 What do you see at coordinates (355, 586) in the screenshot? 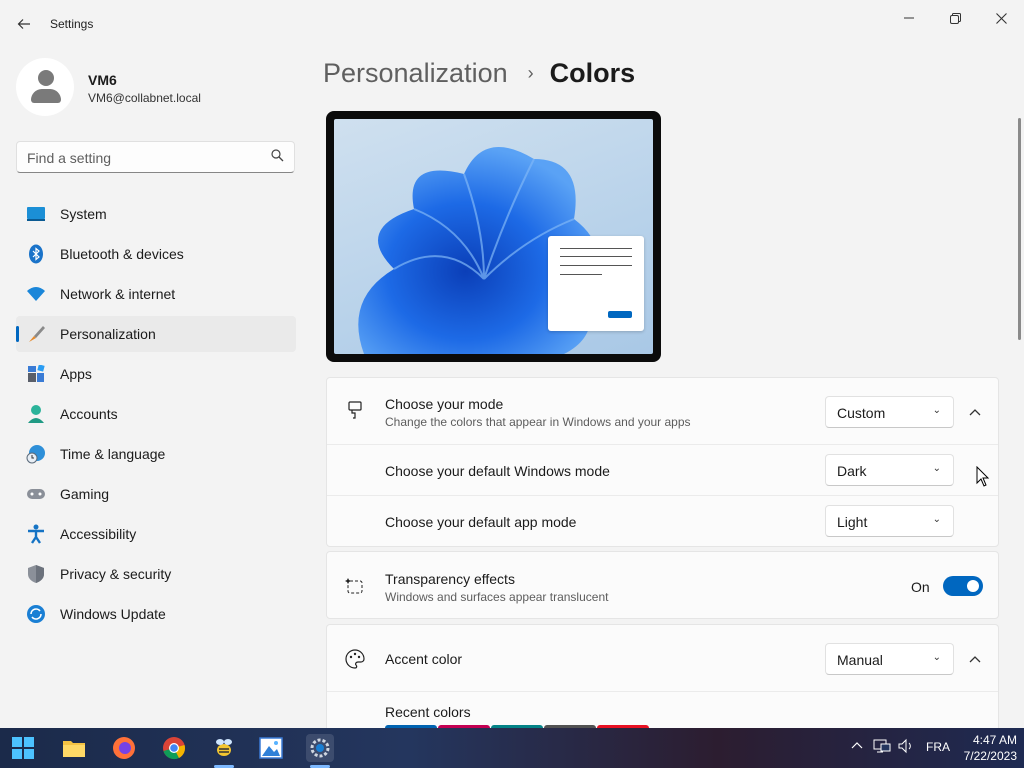
I see `transparency-icon` at bounding box center [355, 586].